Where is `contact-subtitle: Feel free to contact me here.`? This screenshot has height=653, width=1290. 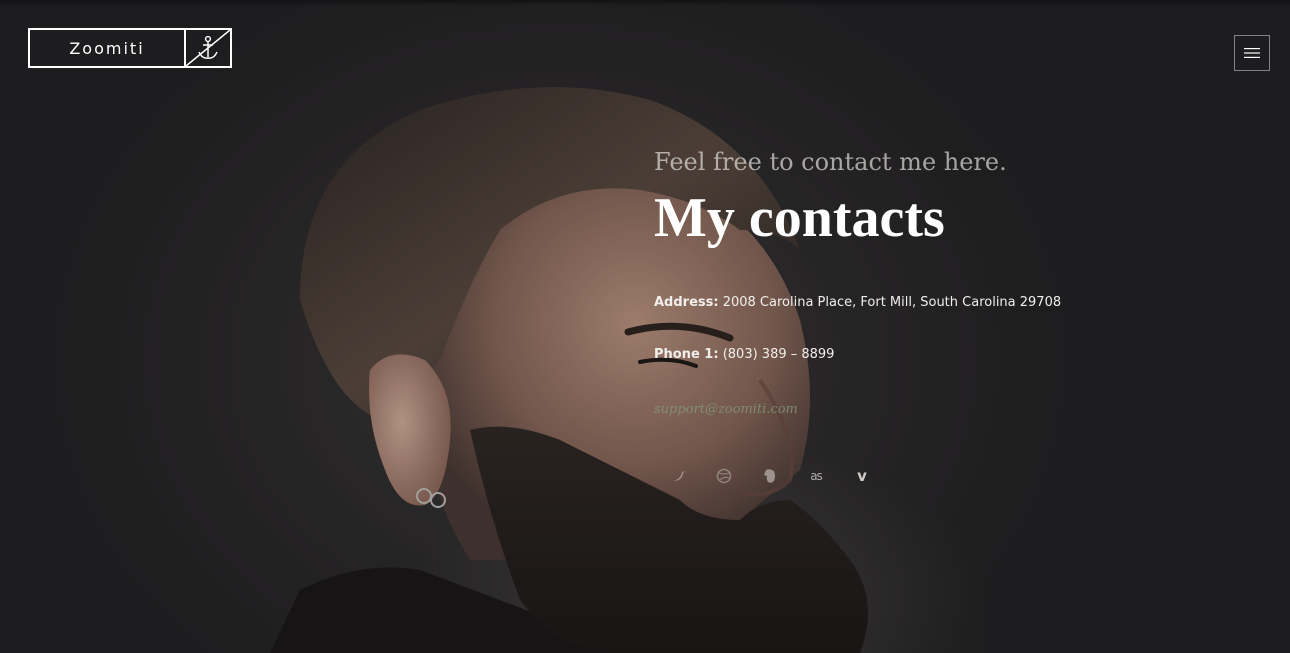 contact-subtitle: Feel free to contact me here. is located at coordinates (830, 162).